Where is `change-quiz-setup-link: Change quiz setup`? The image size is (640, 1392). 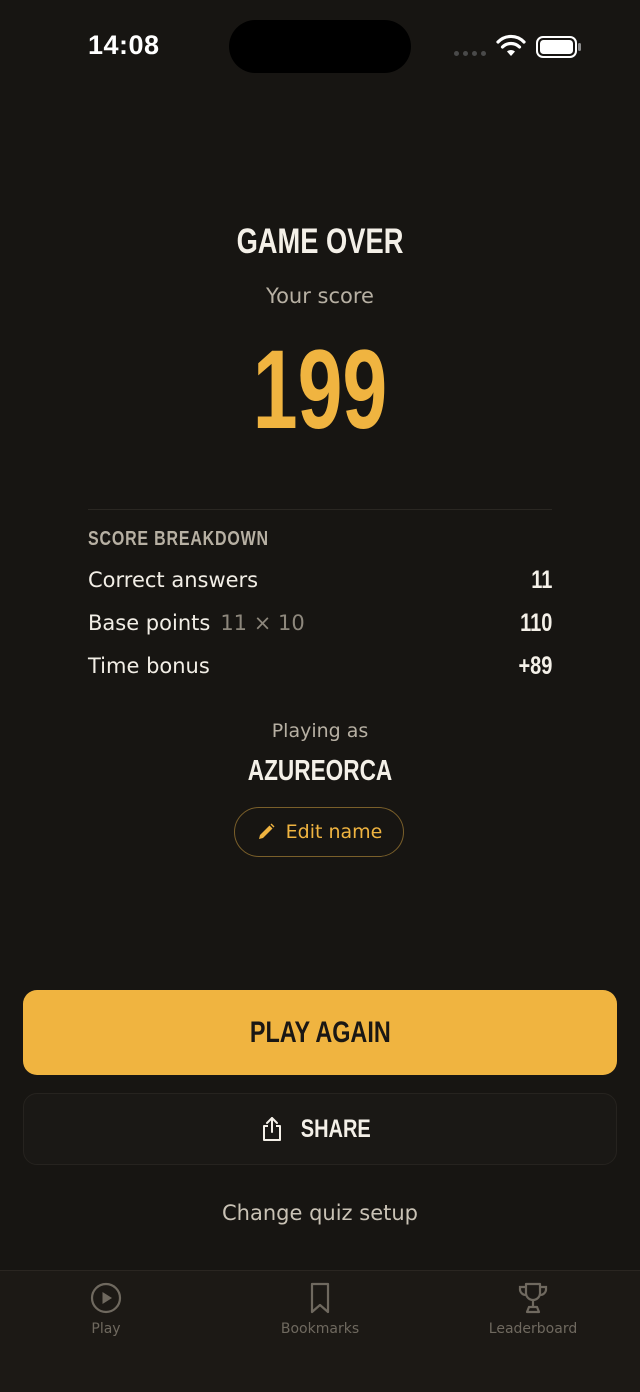 change-quiz-setup-link: Change quiz setup is located at coordinates (320, 1213).